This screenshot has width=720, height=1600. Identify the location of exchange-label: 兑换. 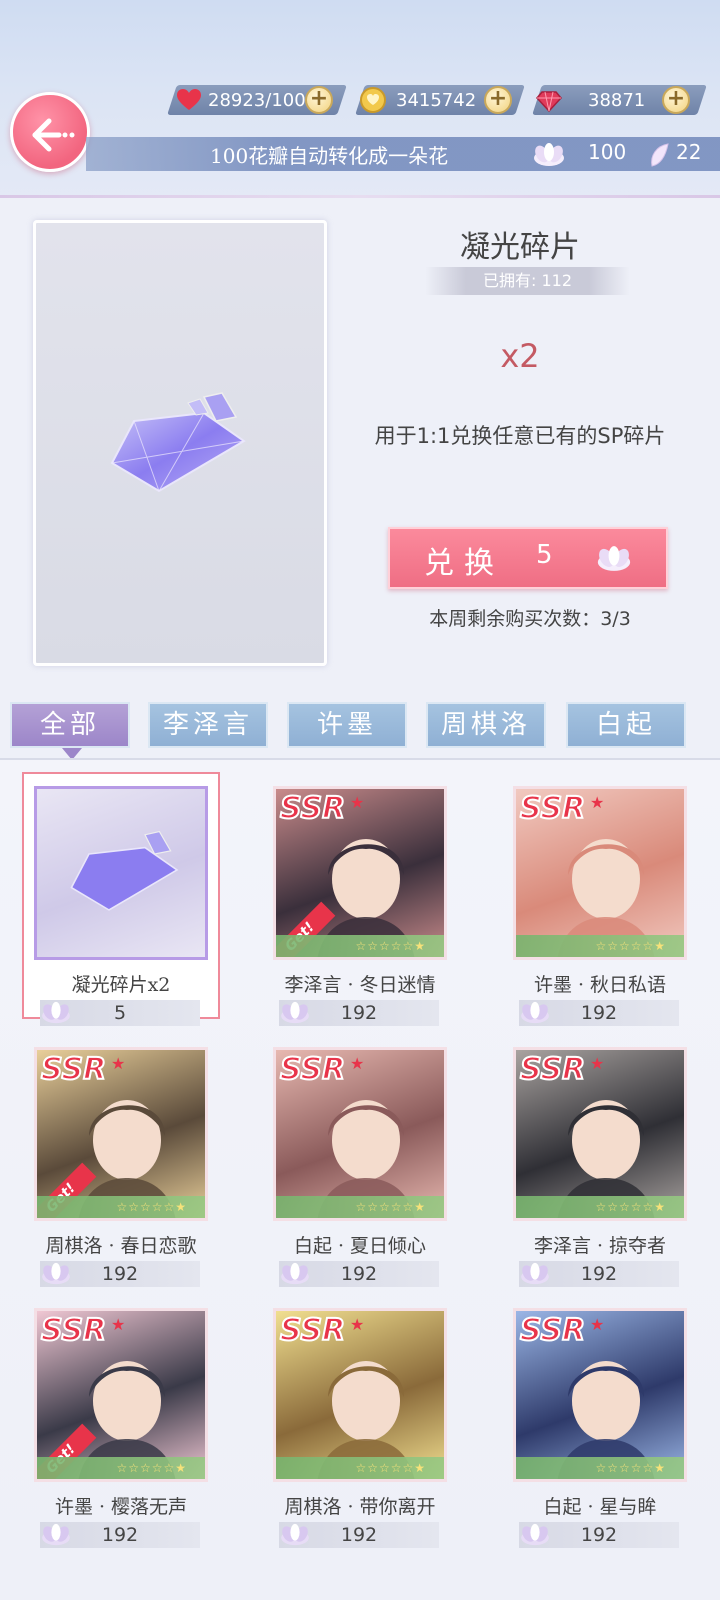
(464, 563).